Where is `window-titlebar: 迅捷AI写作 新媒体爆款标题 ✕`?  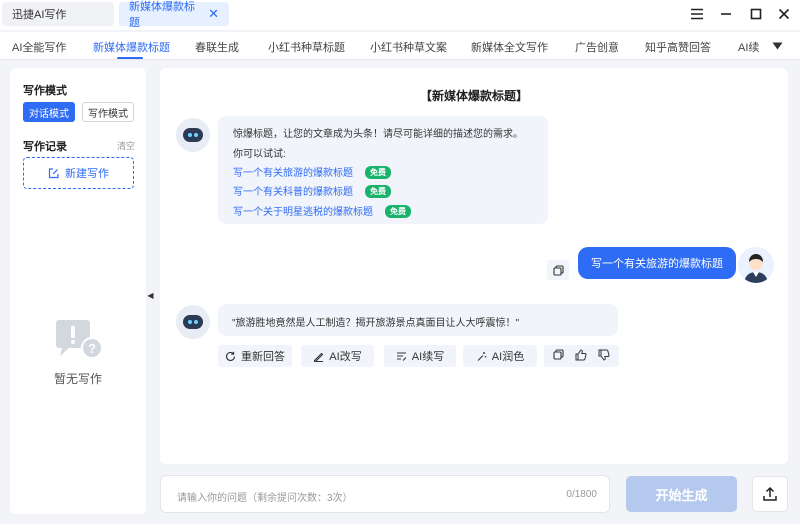 window-titlebar: 迅捷AI写作 新媒体爆款标题 ✕ is located at coordinates (400, 15).